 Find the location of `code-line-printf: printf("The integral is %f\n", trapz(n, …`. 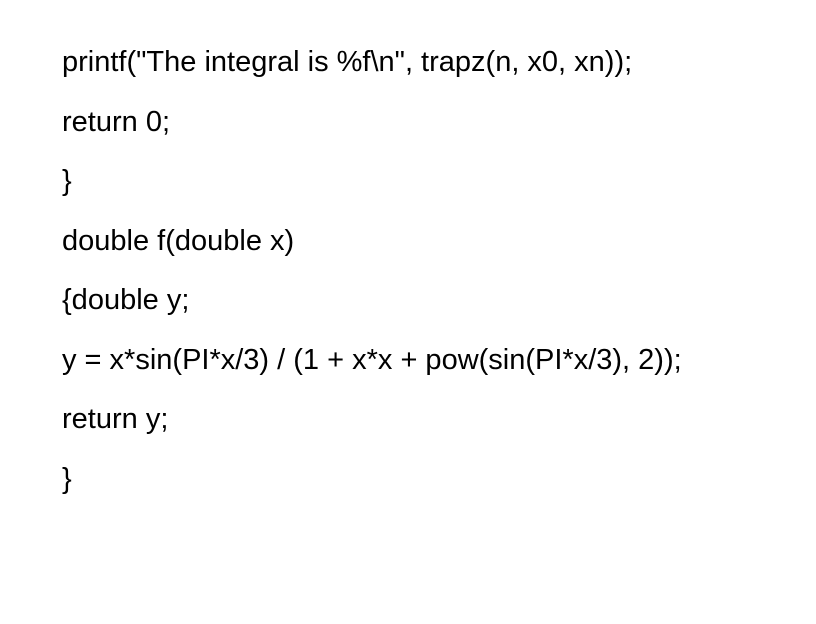

code-line-printf: printf("The integral is %f\n", trapz(n, … is located at coordinates (347, 62).